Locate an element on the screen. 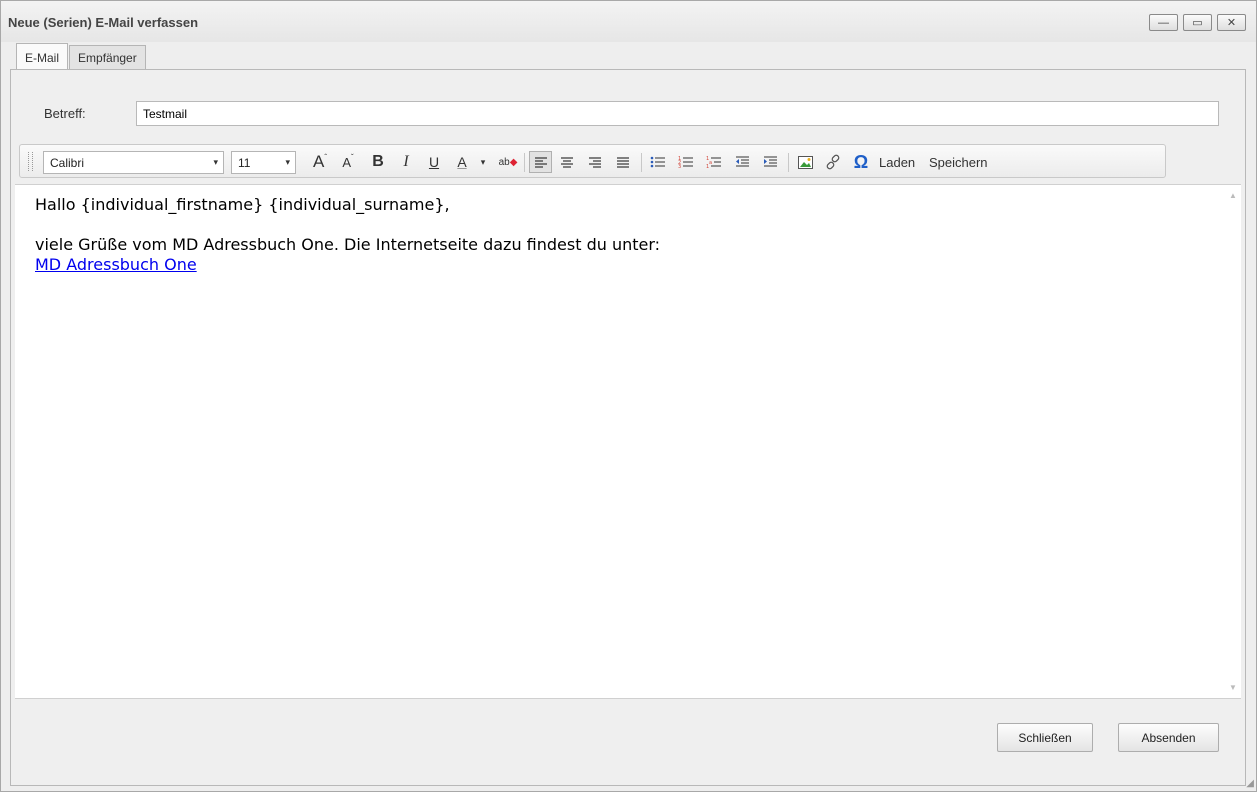 The width and height of the screenshot is (1257, 792). align-right-button is located at coordinates (595, 162).